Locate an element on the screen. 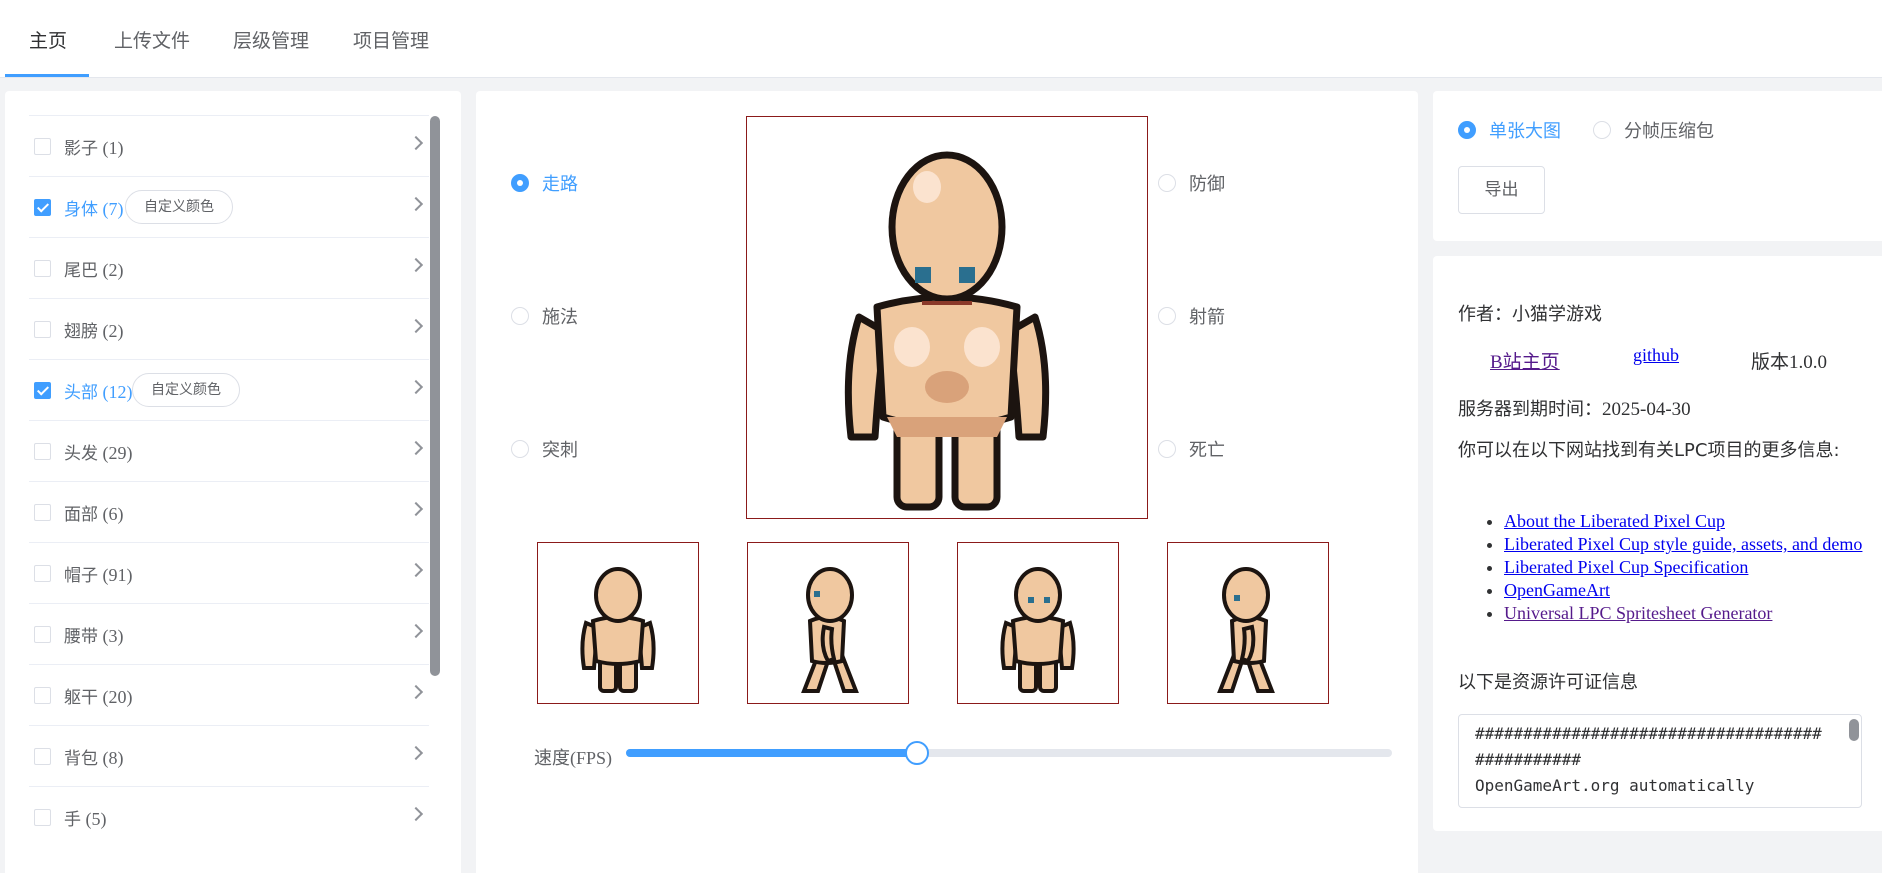  category-name: 帽子 is located at coordinates (81, 576).